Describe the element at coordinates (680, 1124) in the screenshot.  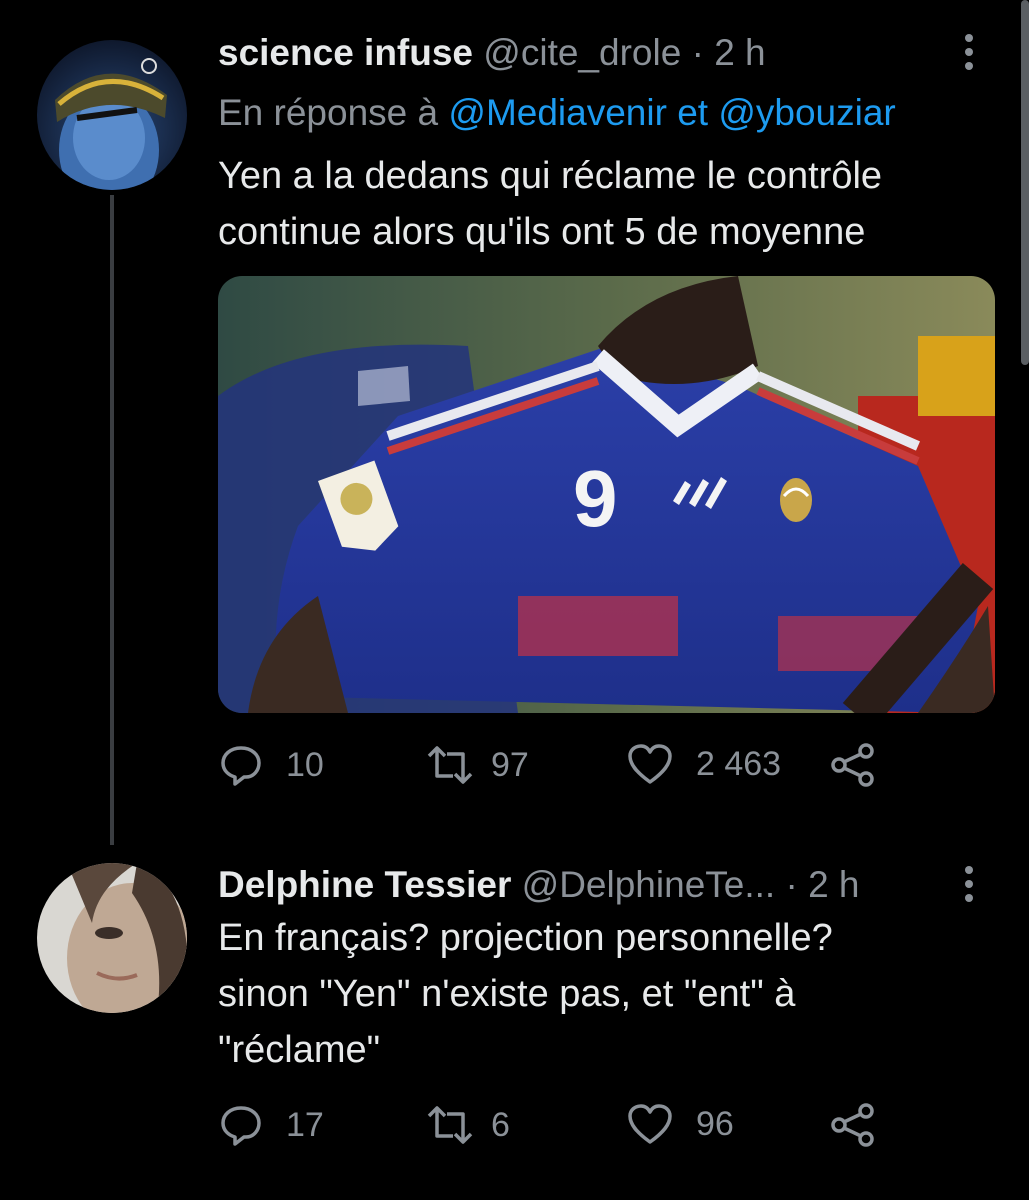
I see `like-button: 96` at that location.